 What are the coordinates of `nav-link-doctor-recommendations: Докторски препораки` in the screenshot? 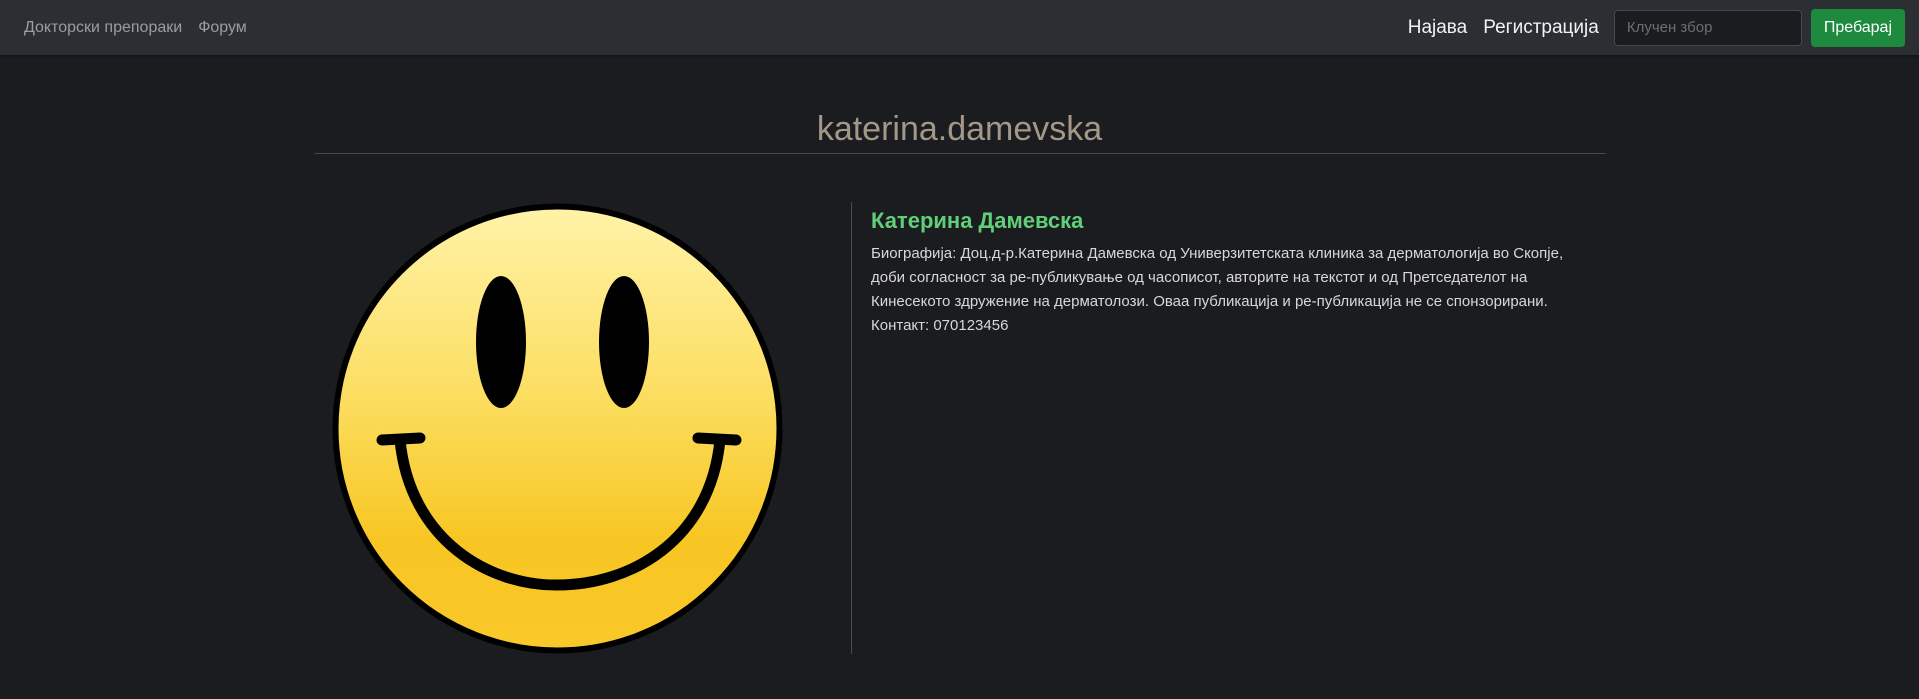 It's located at (103, 28).